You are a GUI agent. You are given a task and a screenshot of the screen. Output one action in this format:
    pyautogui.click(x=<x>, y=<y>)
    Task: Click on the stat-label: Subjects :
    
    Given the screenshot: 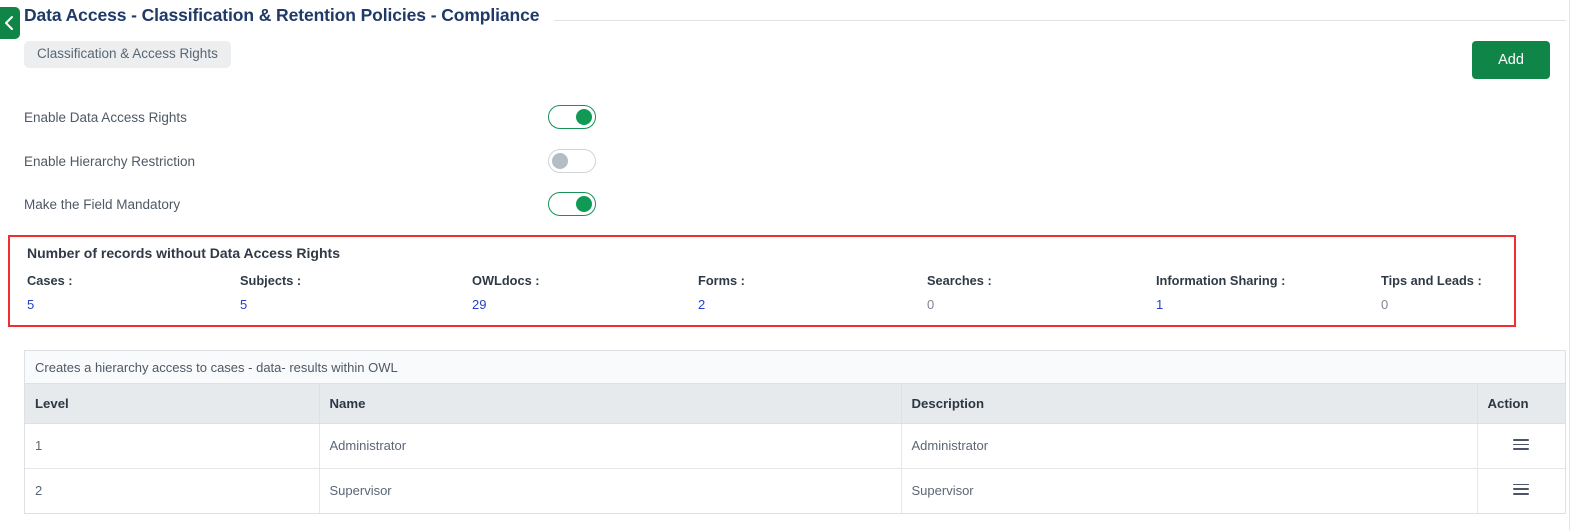 What is the action you would take?
    pyautogui.click(x=271, y=280)
    